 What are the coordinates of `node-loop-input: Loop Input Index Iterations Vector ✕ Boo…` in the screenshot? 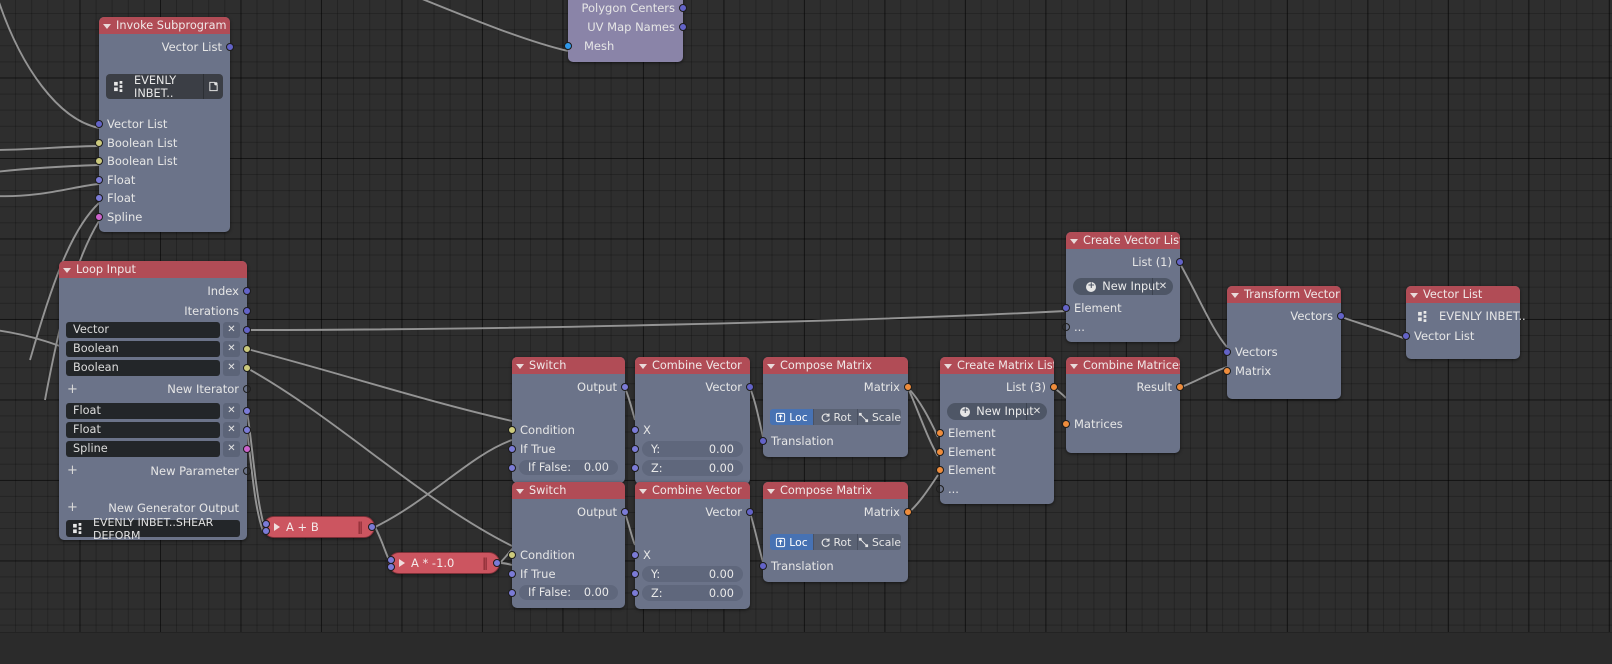 It's located at (155, 401).